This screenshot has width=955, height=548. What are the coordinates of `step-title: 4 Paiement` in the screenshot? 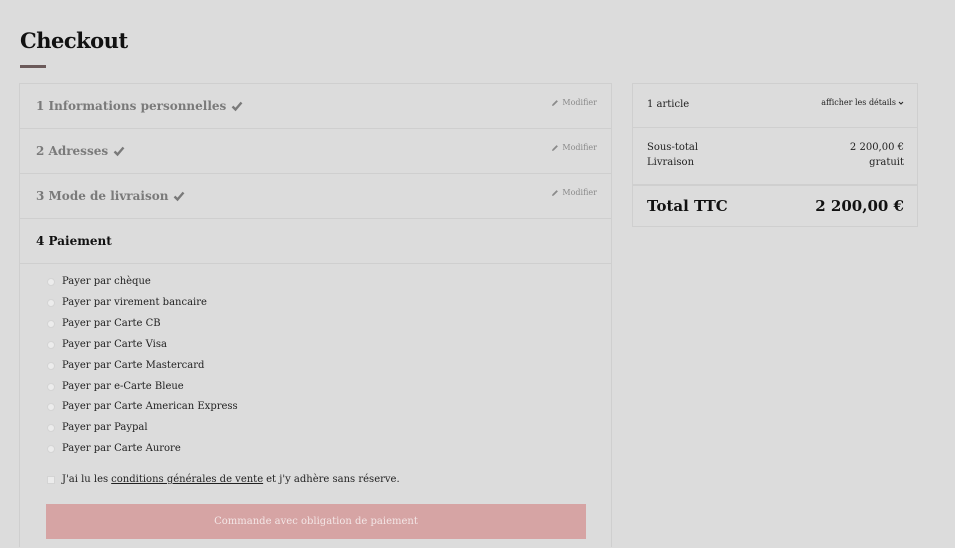 It's located at (74, 241).